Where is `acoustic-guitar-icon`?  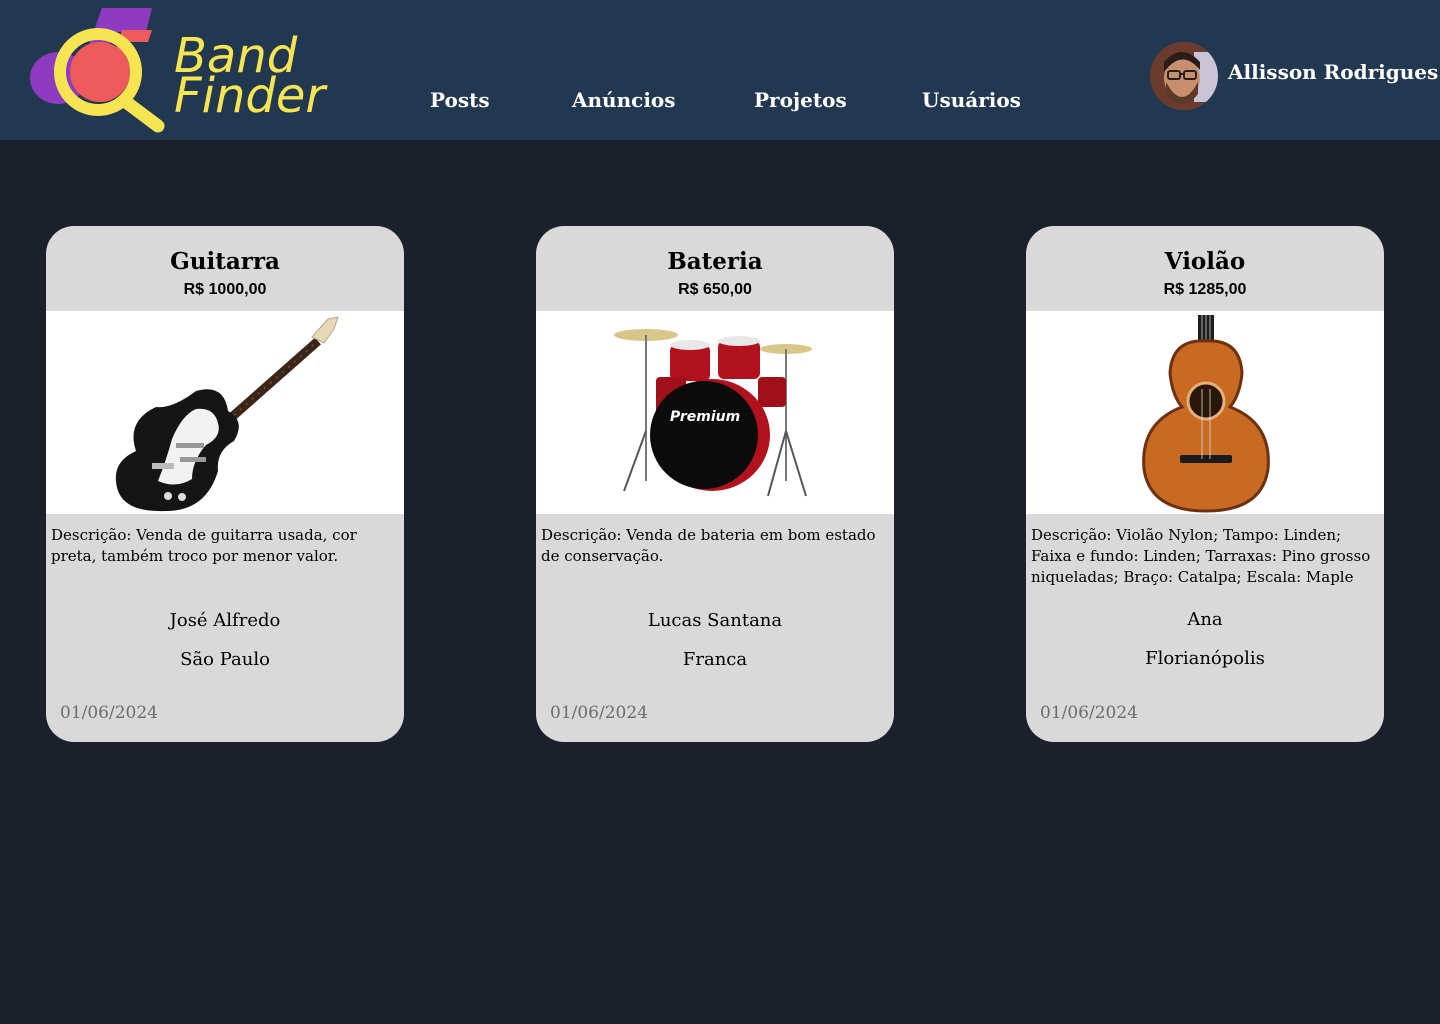
acoustic-guitar-icon is located at coordinates (1206, 414).